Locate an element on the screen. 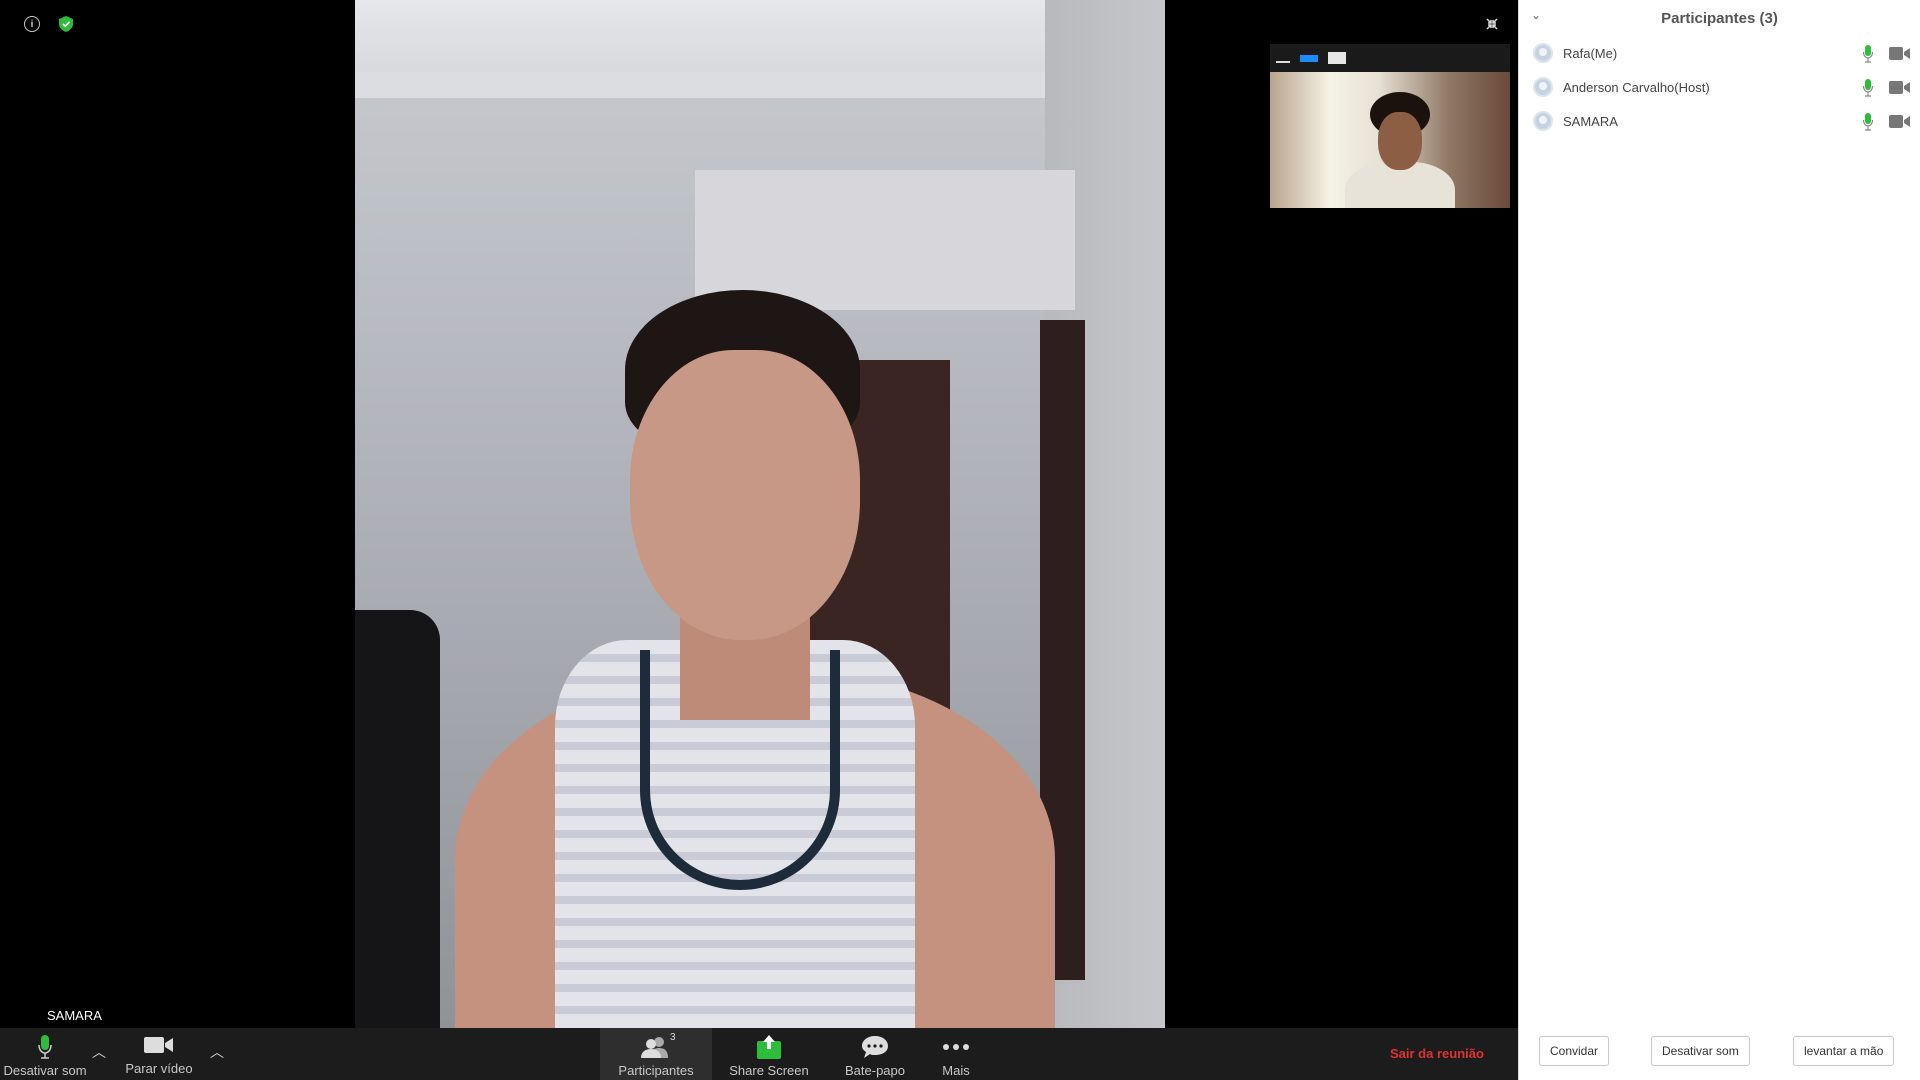  stop-video-button: Parar vídeo is located at coordinates (159, 1054).